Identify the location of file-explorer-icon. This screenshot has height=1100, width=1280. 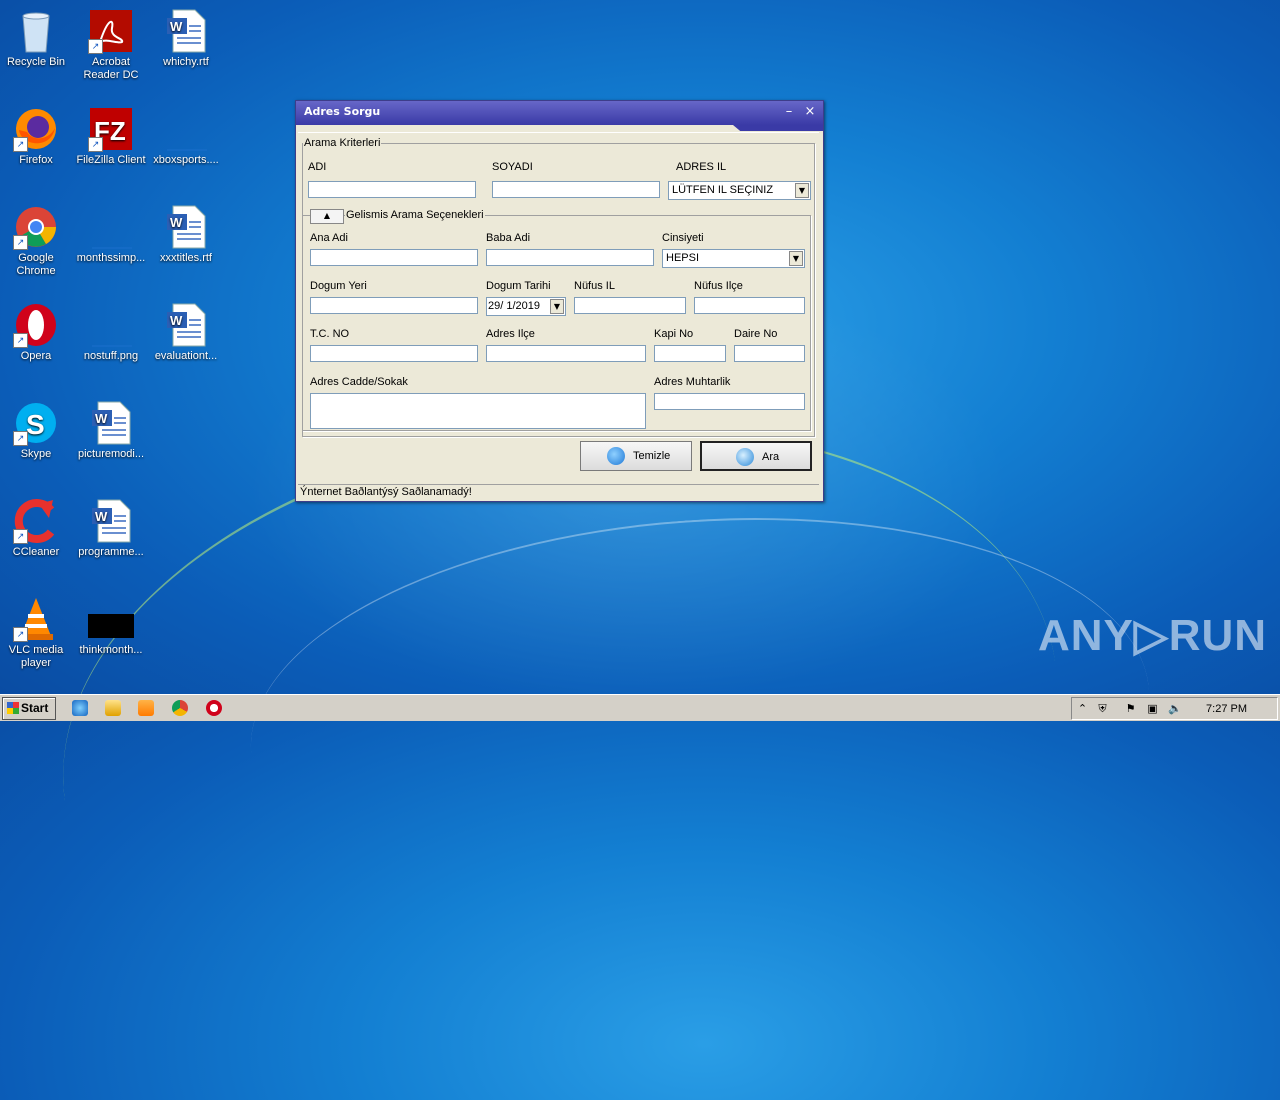
(113, 708).